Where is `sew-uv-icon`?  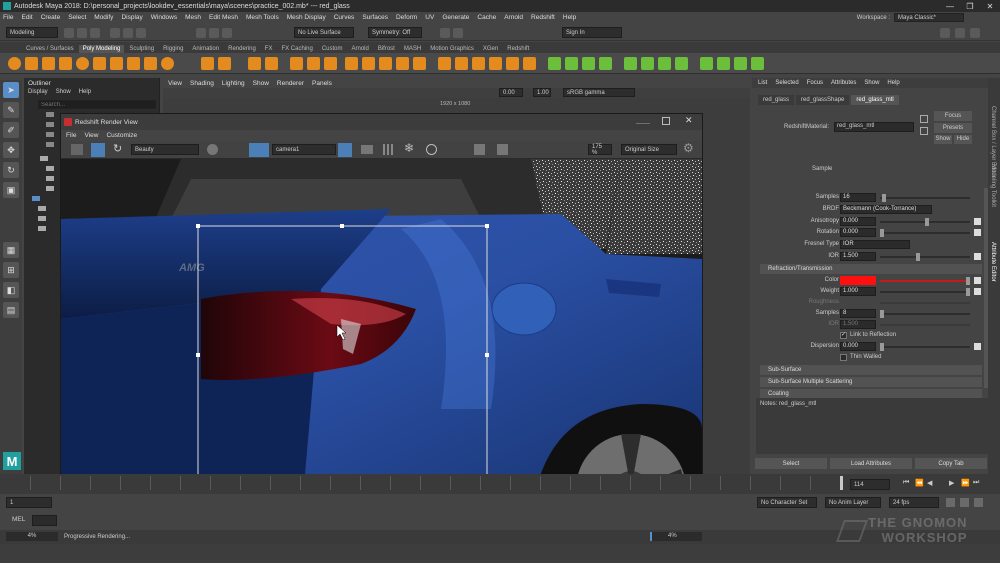 sew-uv-icon is located at coordinates (647, 63).